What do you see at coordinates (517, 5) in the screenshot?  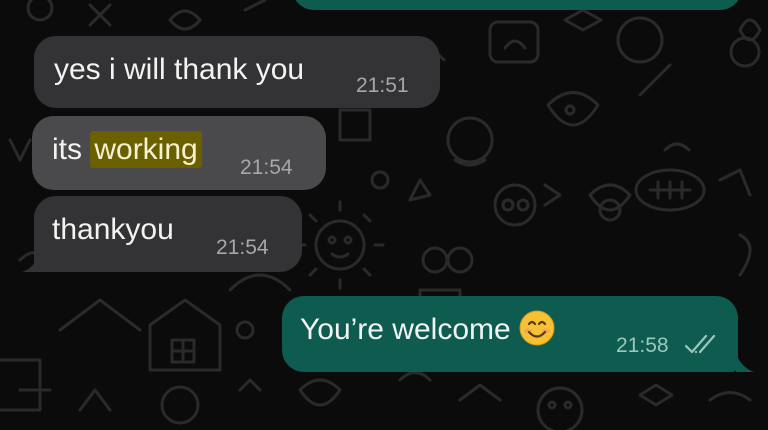 I see `message-bubble-outgoing-partial` at bounding box center [517, 5].